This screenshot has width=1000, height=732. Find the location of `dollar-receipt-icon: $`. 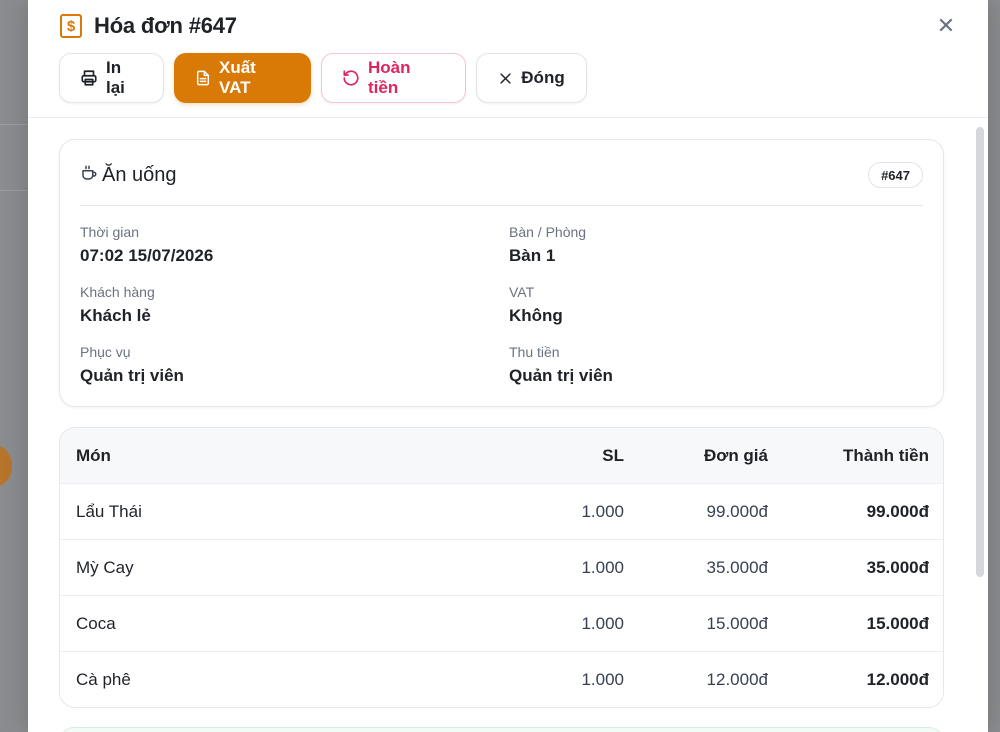

dollar-receipt-icon: $ is located at coordinates (71, 26).